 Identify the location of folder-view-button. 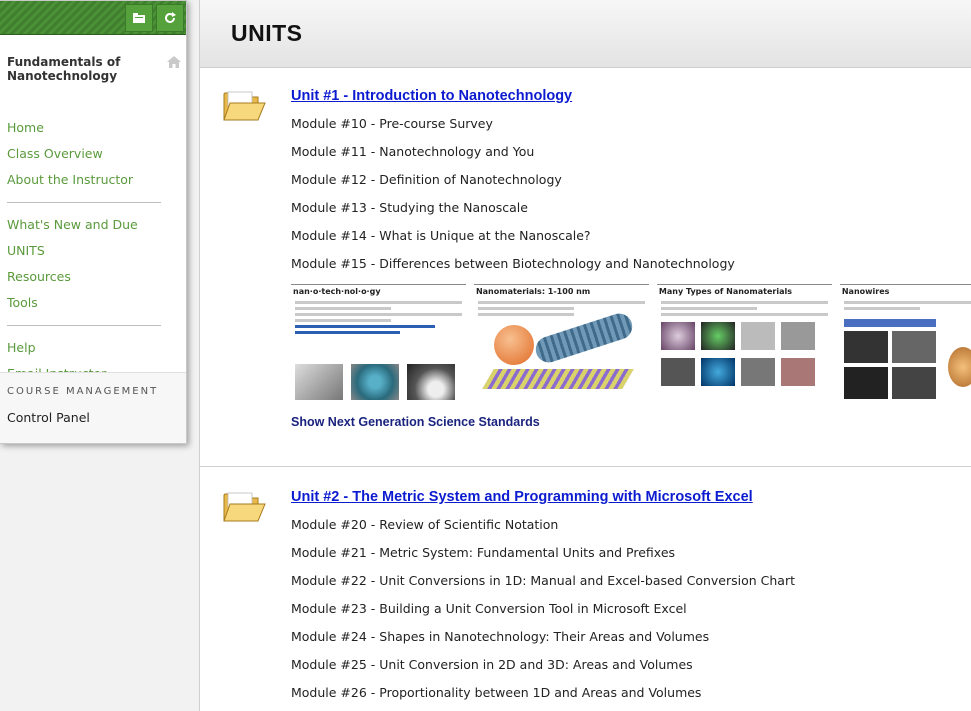
(139, 18).